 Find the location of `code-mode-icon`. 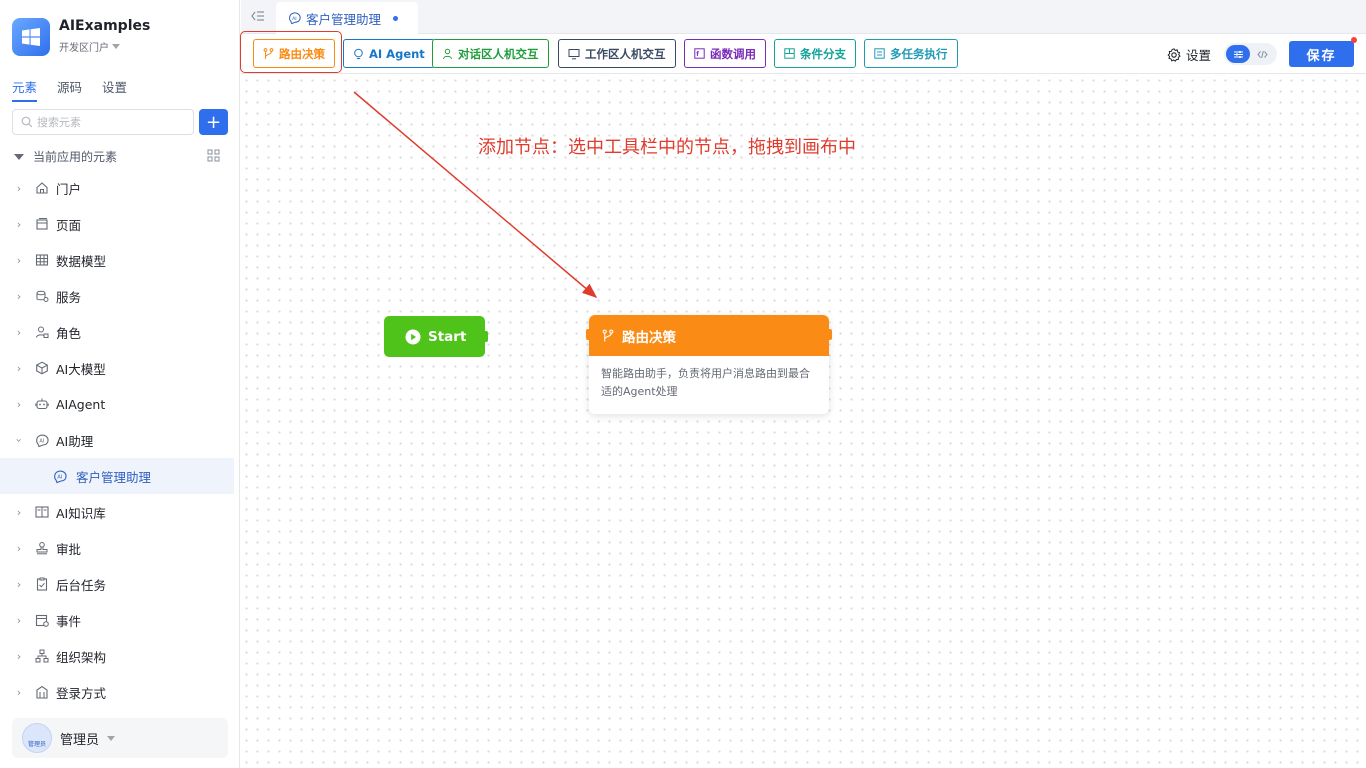

code-mode-icon is located at coordinates (1262, 54).